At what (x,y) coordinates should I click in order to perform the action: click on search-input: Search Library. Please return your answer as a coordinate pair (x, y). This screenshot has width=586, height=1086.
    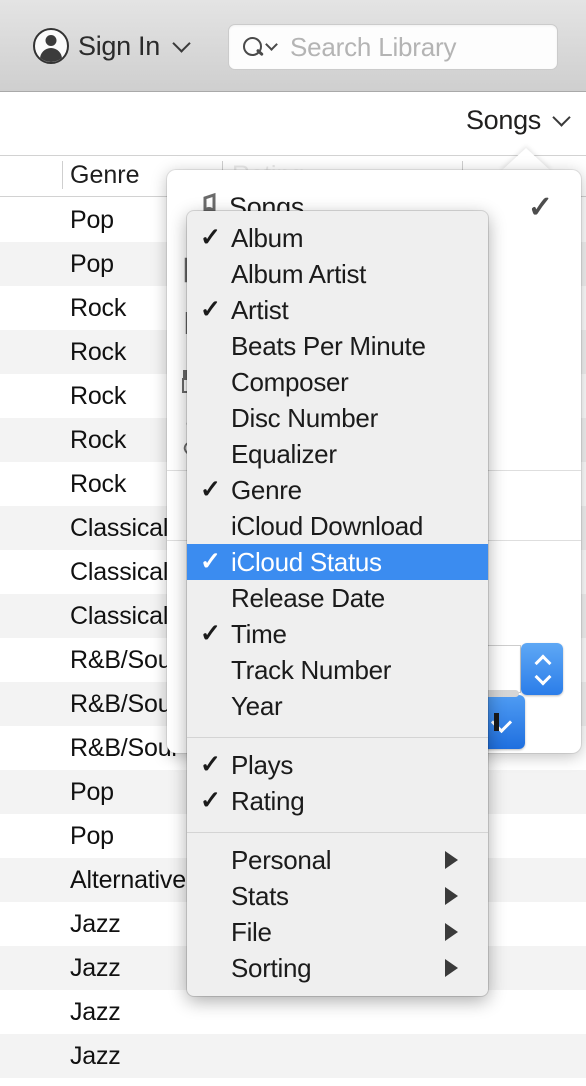
    Looking at the image, I should click on (393, 47).